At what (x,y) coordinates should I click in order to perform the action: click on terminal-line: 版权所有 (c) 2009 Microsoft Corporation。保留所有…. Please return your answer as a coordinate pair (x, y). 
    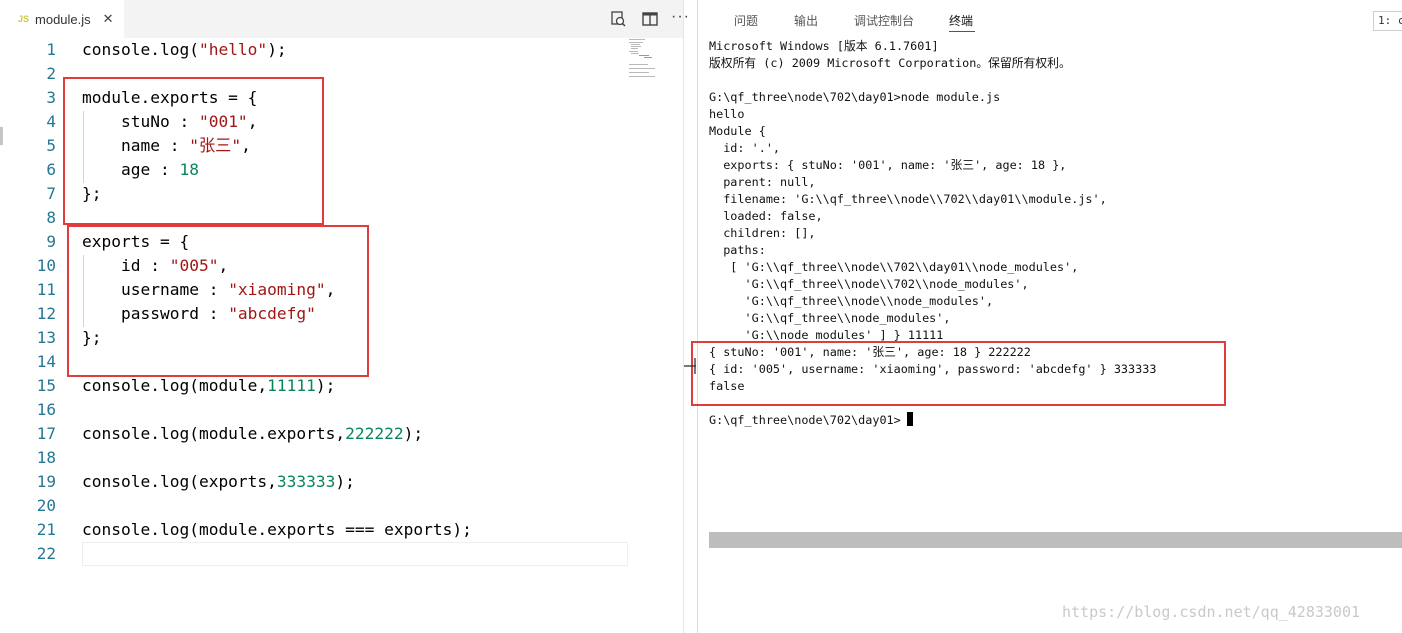
    Looking at the image, I should click on (890, 63).